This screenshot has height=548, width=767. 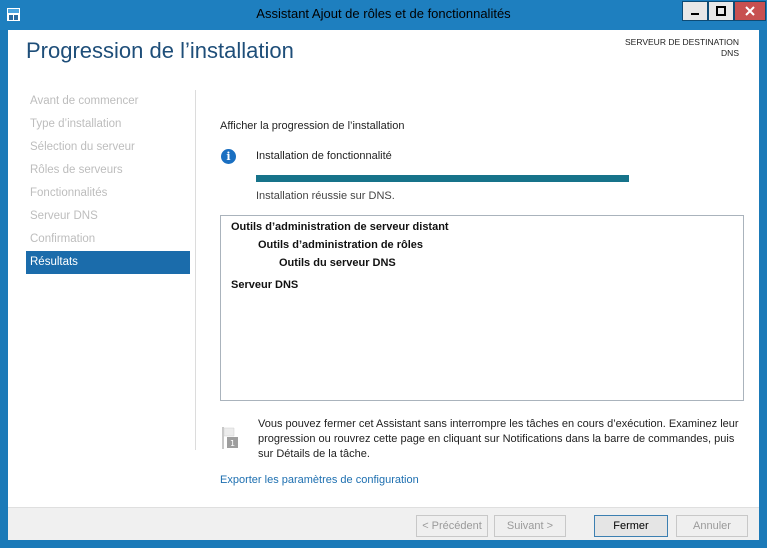 I want to click on result-item: Outils d’administration de rôles, so click(x=341, y=245).